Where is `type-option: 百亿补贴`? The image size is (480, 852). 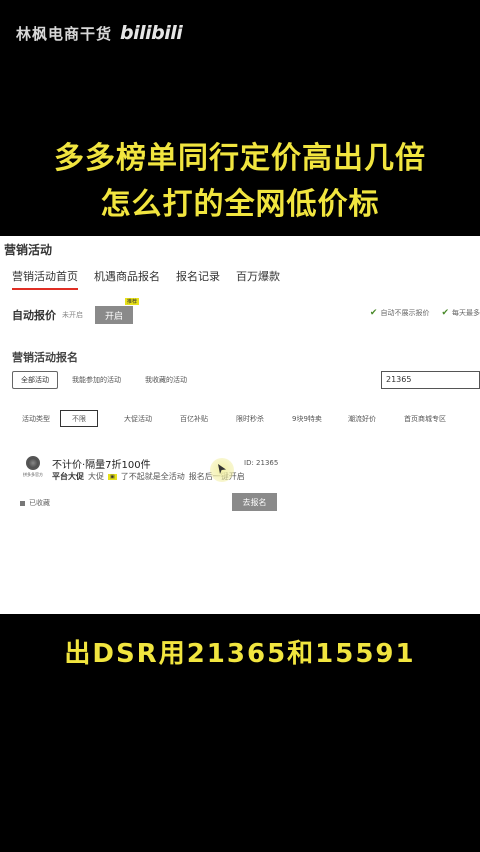
type-option: 百亿补贴 is located at coordinates (208, 419).